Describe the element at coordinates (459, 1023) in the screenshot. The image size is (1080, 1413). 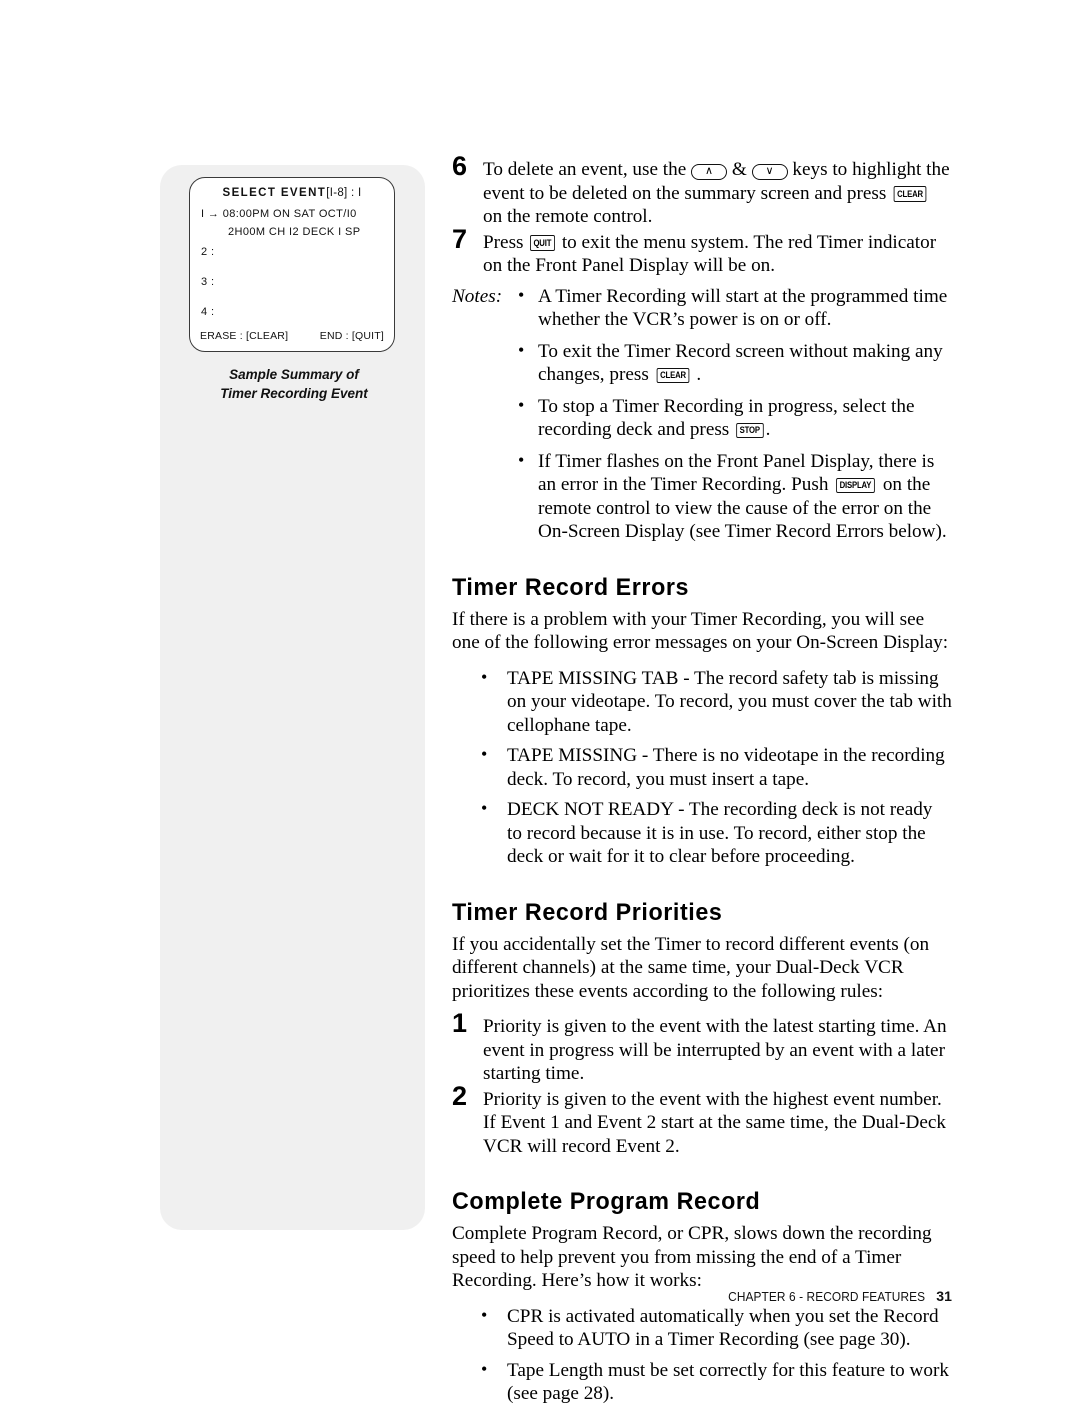
I see `priority-rule-1-number: 1` at that location.